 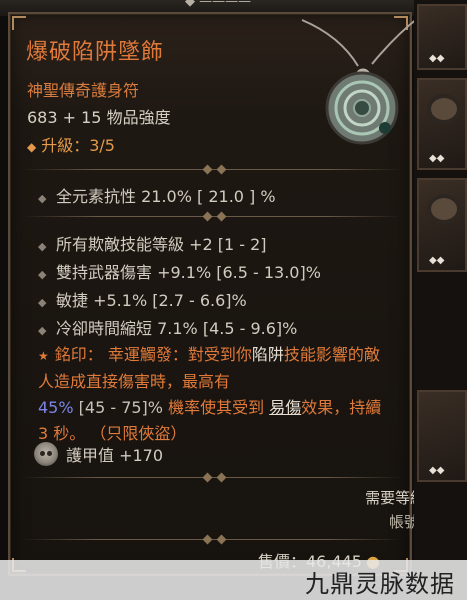 What do you see at coordinates (118, 407) in the screenshot?
I see `aspect-range: [45 - 75]%` at bounding box center [118, 407].